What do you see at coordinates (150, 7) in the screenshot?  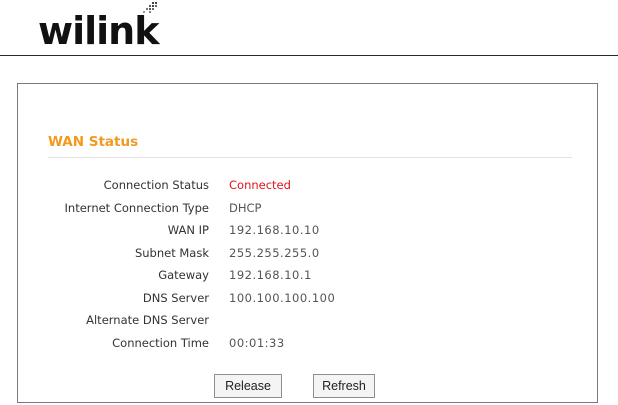 I see `logo-dots-icon` at bounding box center [150, 7].